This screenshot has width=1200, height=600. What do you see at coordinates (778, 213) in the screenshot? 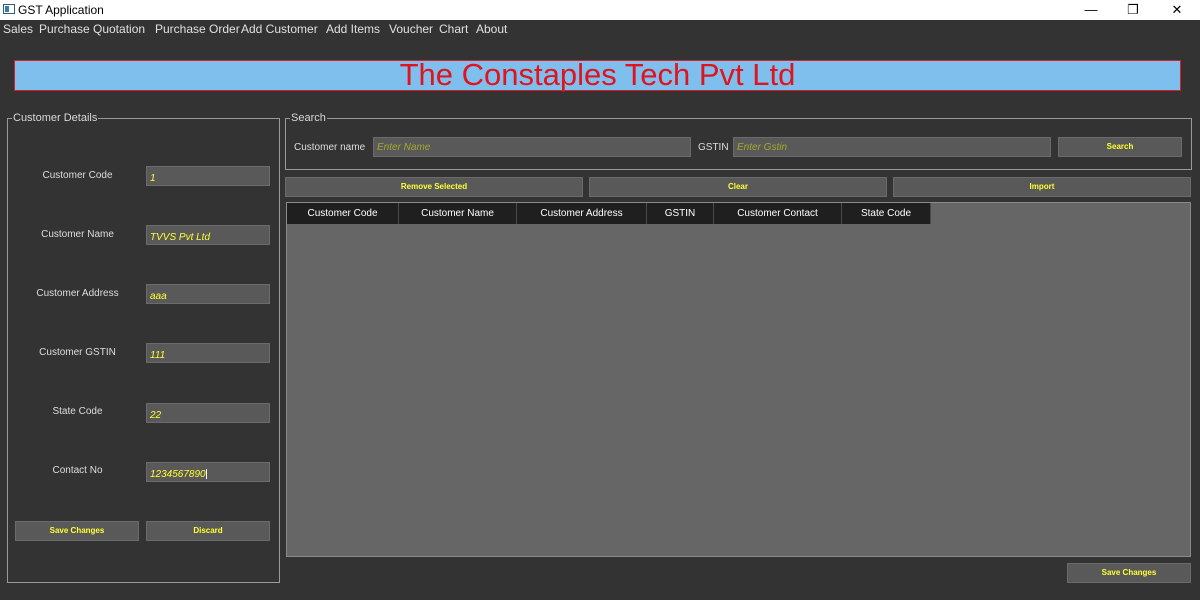
I see `column-header-customer-contact: Customer Contact` at bounding box center [778, 213].